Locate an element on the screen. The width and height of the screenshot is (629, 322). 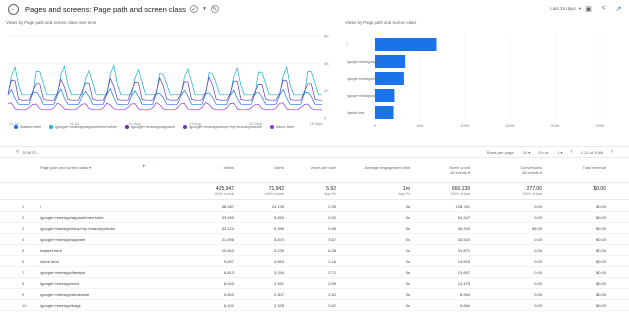
x-tick-label: 200K is located at coordinates (555, 125).